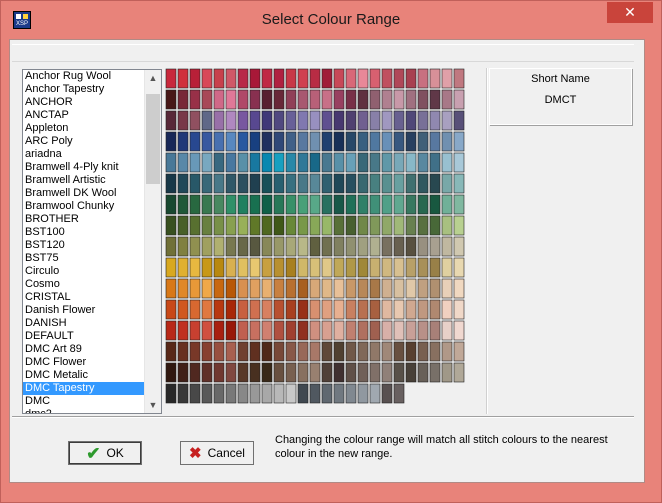 Image resolution: width=662 pixels, height=503 pixels. Describe the element at coordinates (85, 271) in the screenshot. I see `list-item: Circulo` at that location.